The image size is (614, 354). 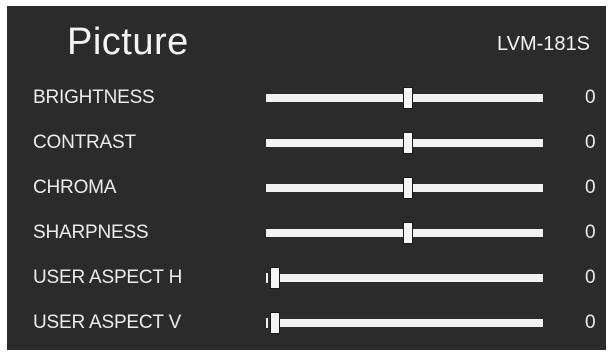 I want to click on setting-row-chroma: CHROMA 0, so click(x=306, y=188).